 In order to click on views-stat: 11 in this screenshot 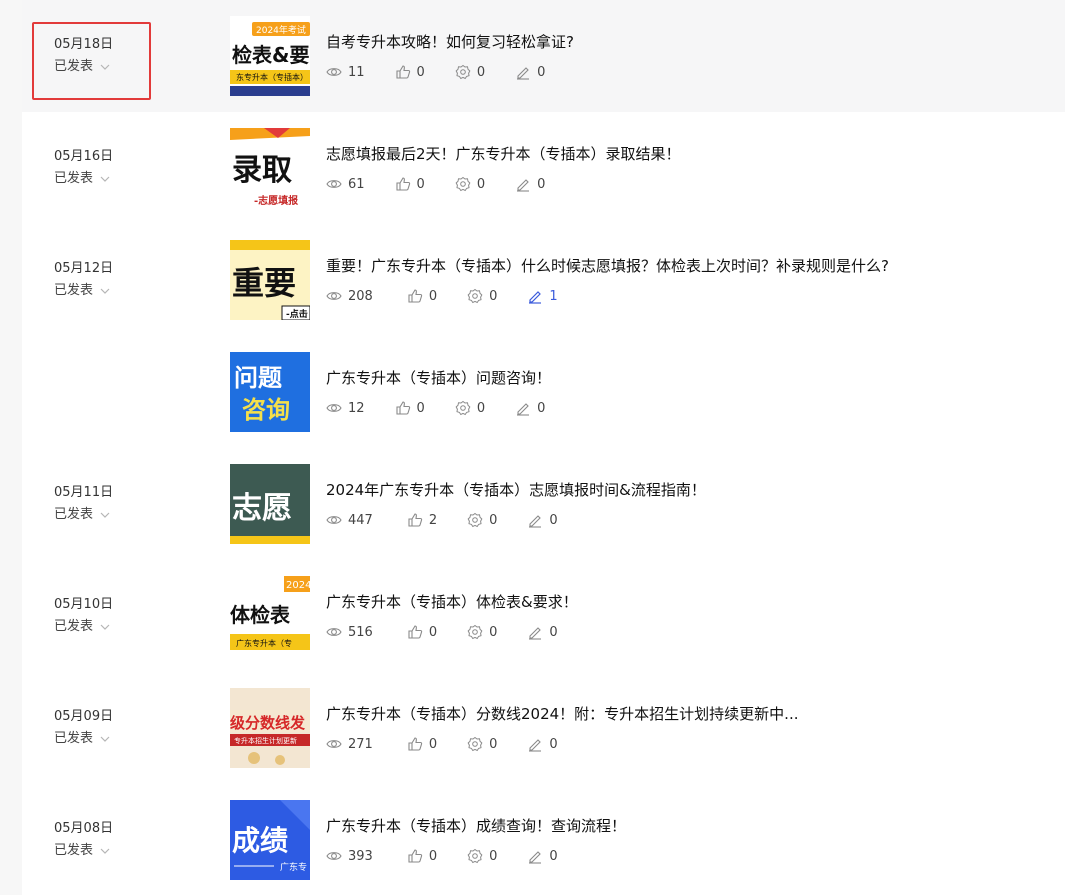, I will do `click(345, 72)`.